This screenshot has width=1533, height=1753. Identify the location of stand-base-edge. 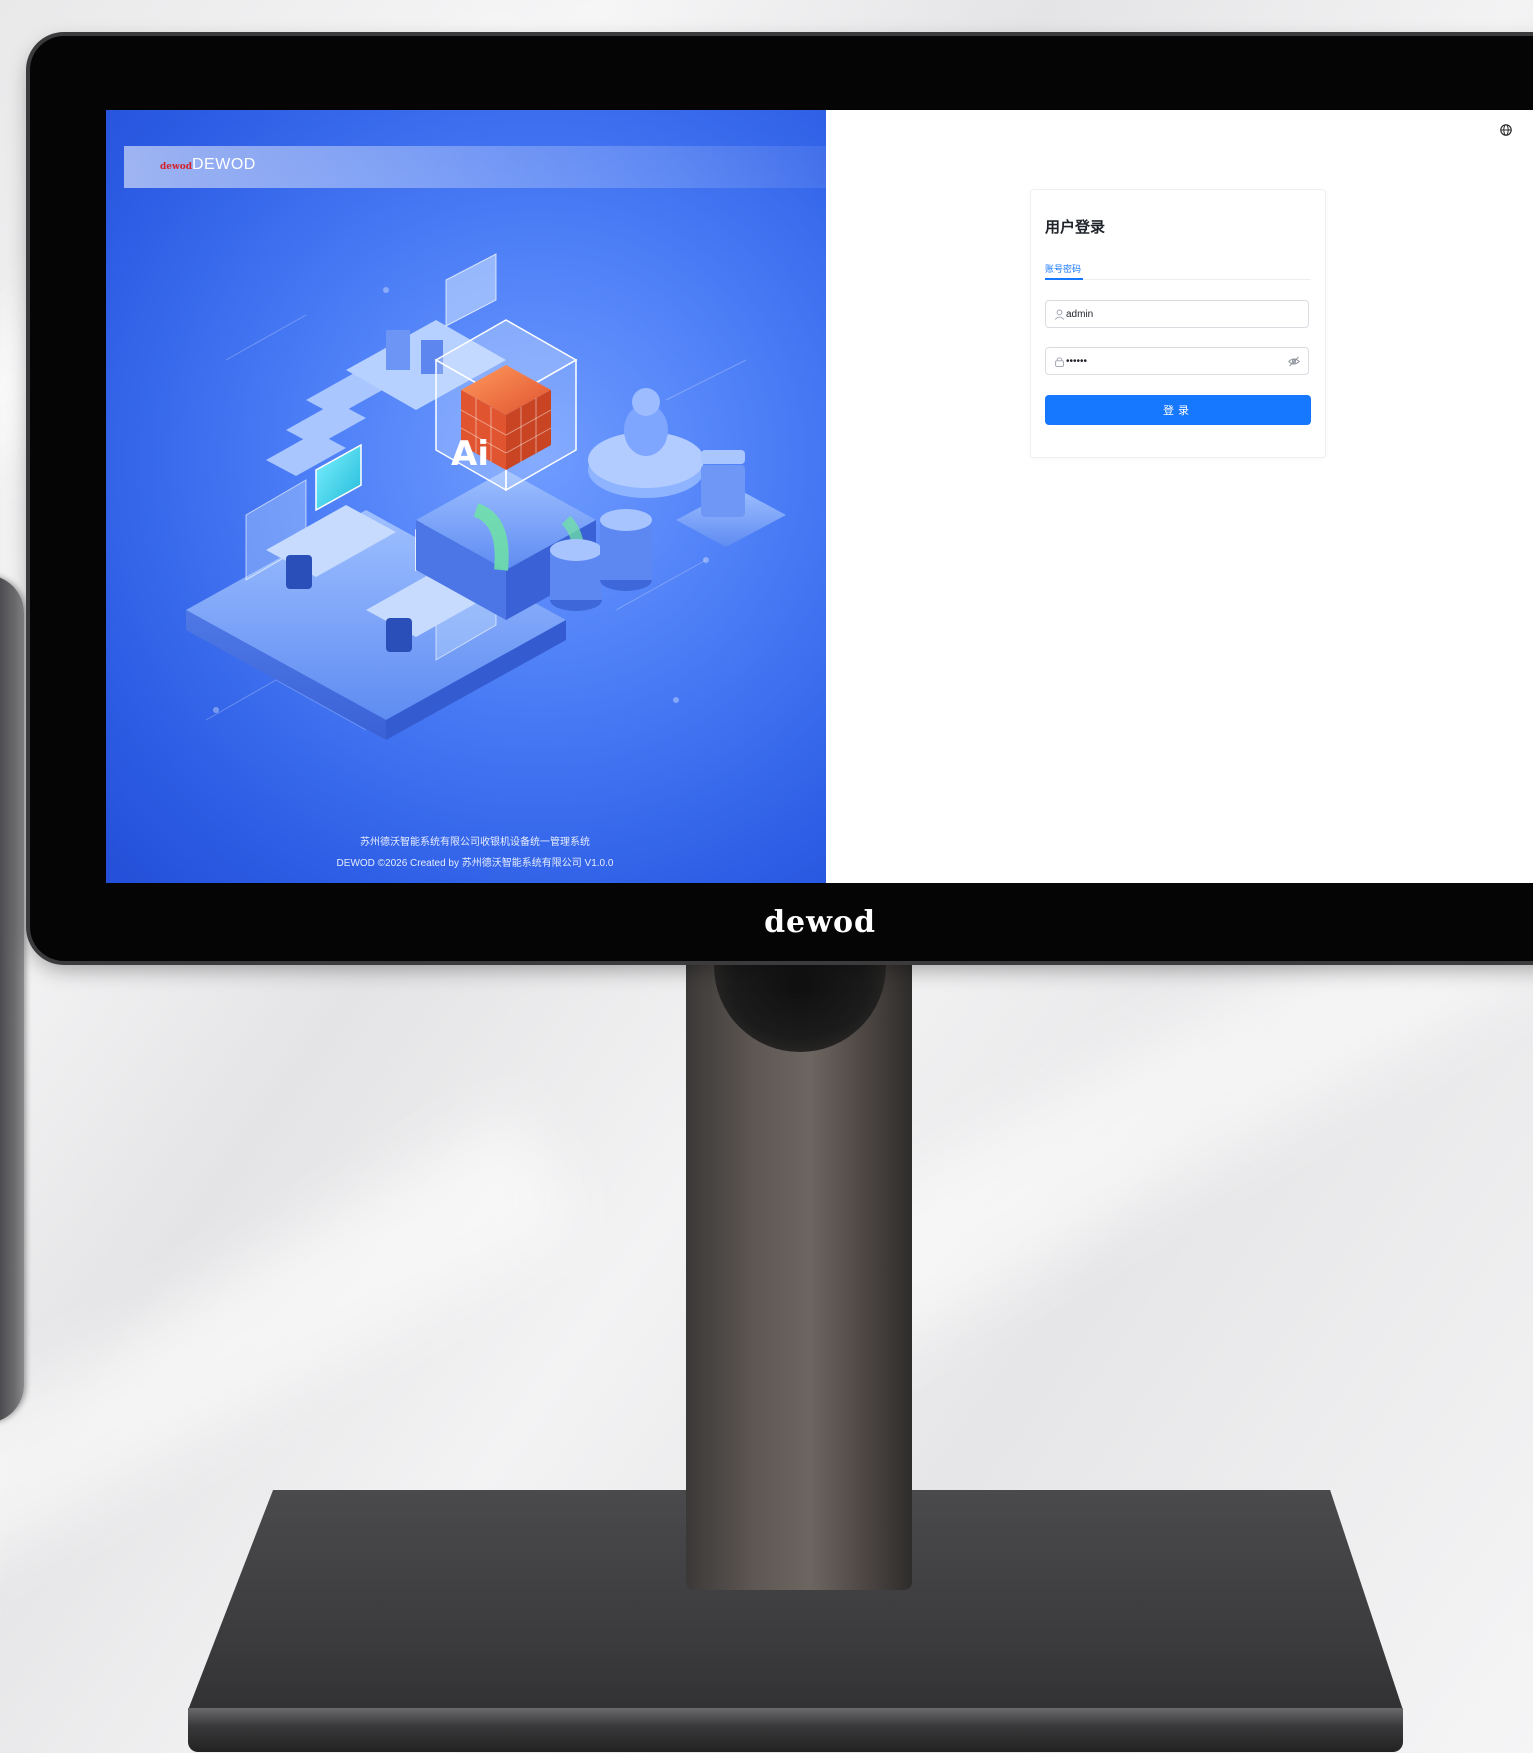
(795, 1730).